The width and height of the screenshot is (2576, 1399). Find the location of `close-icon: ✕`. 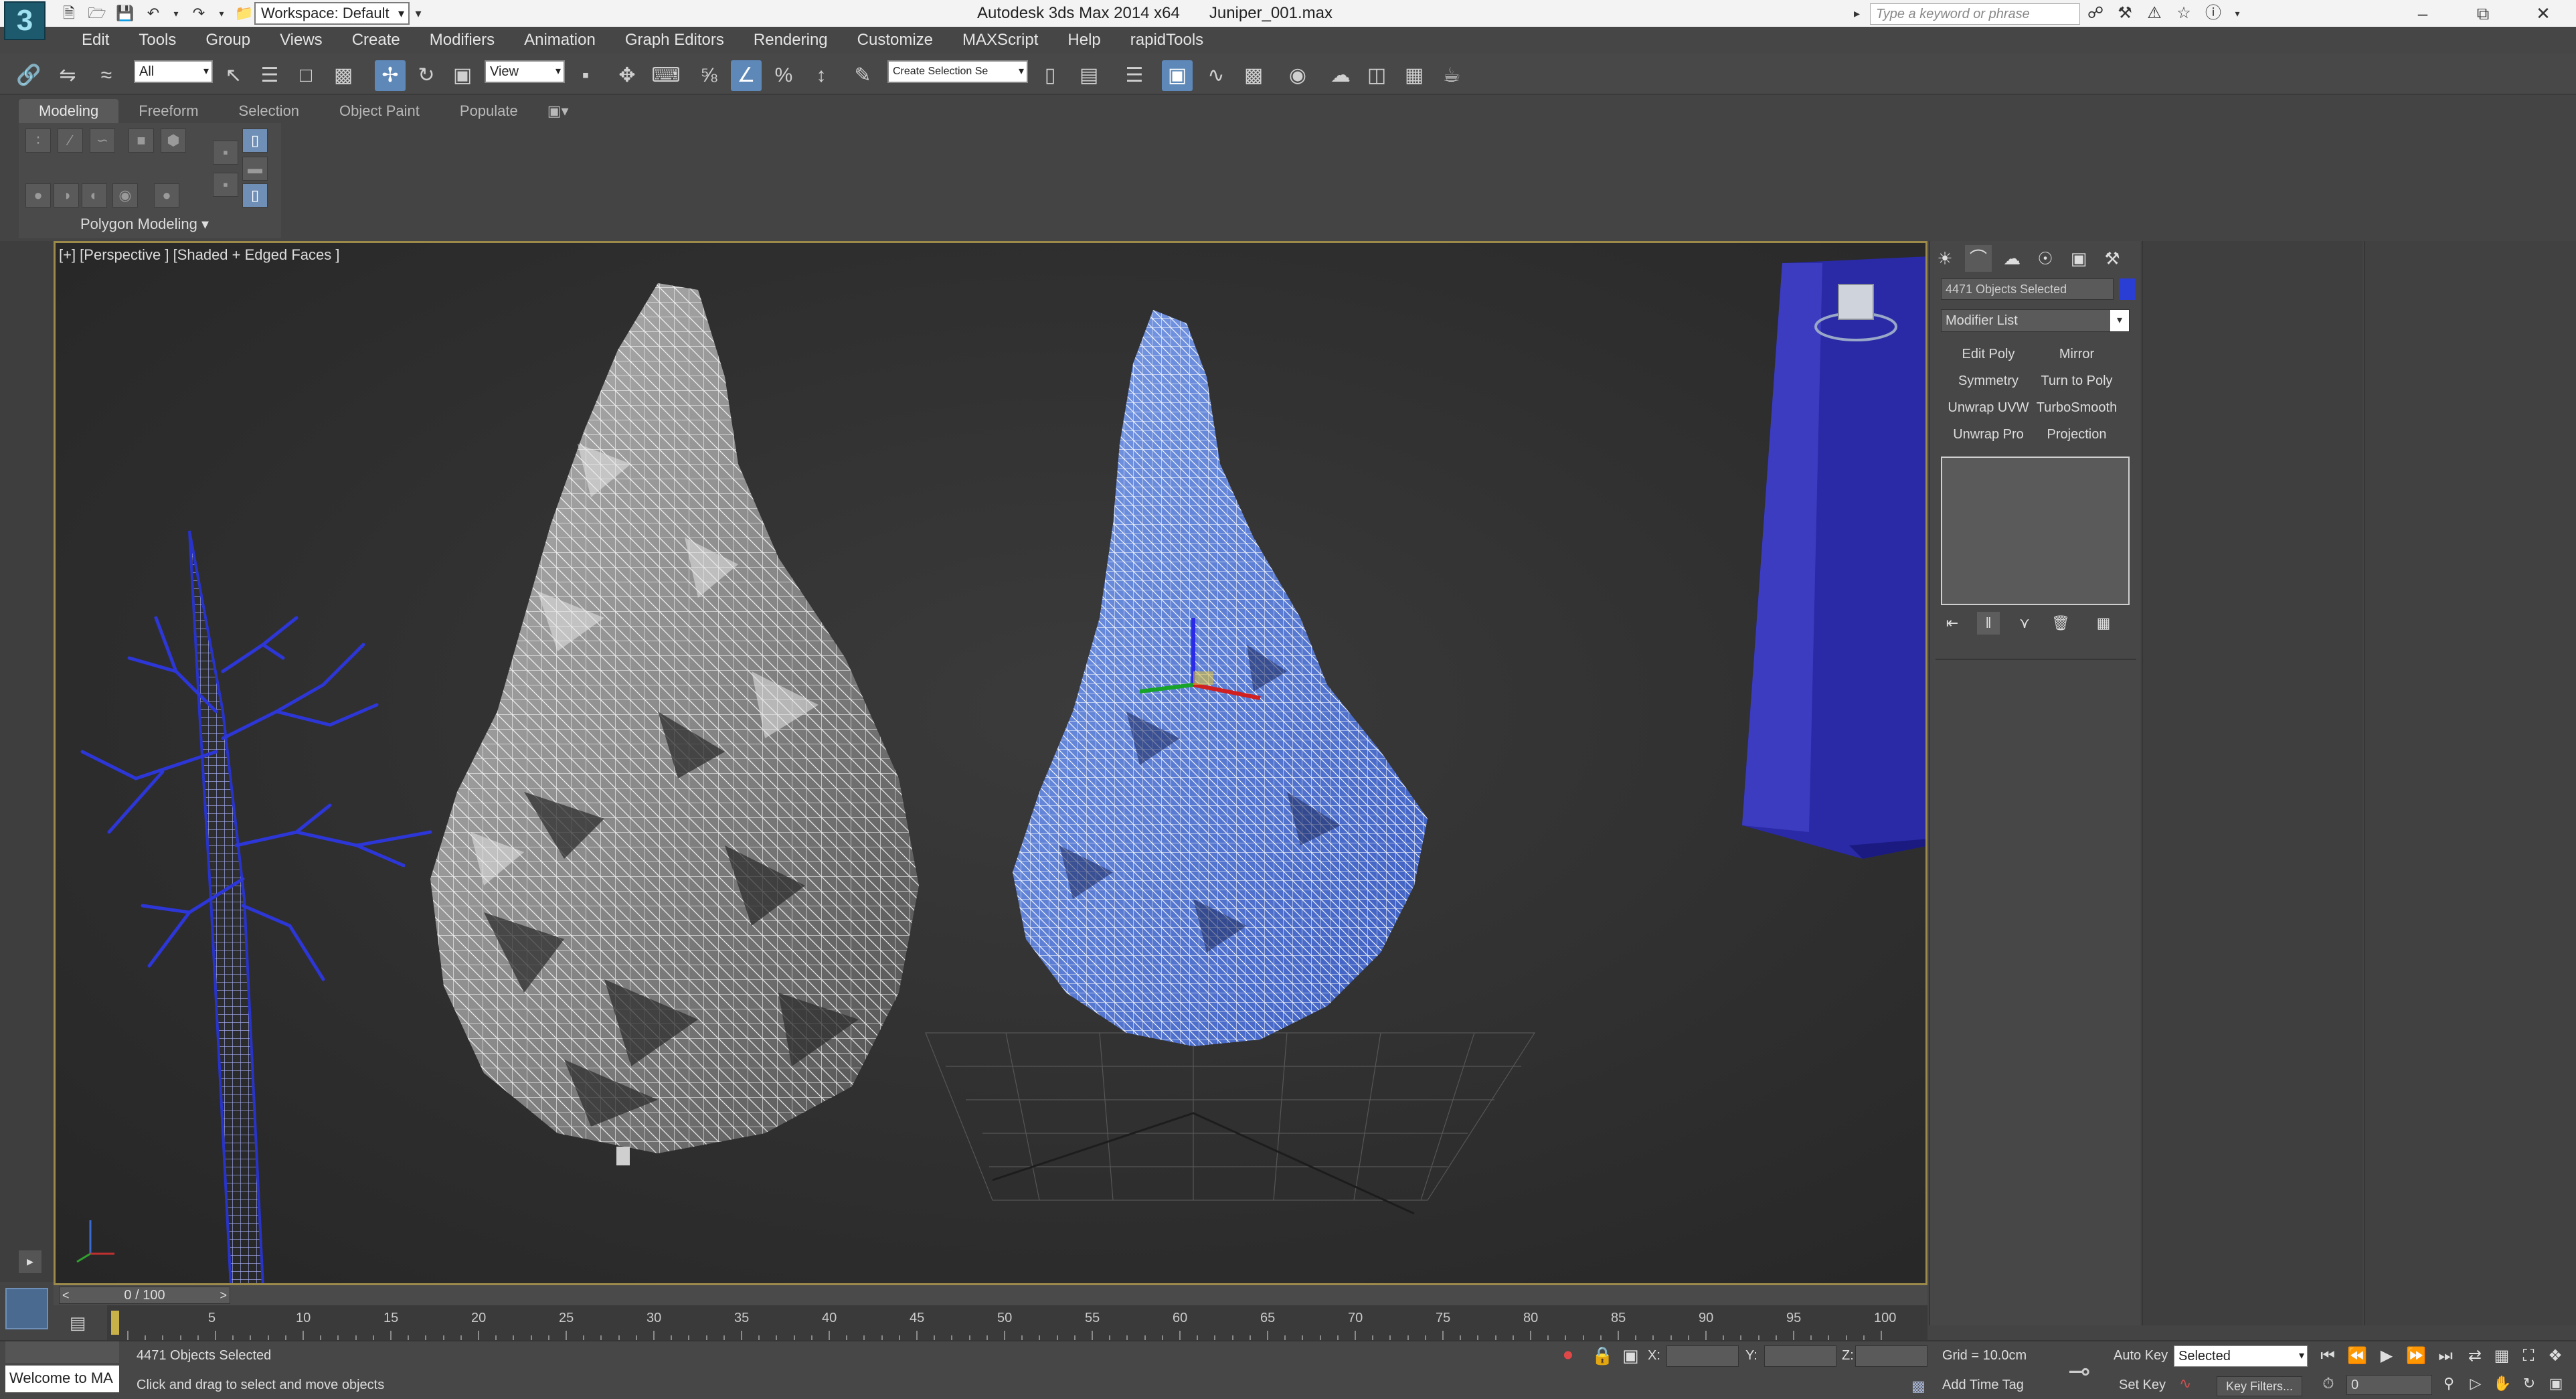

close-icon: ✕ is located at coordinates (2543, 13).